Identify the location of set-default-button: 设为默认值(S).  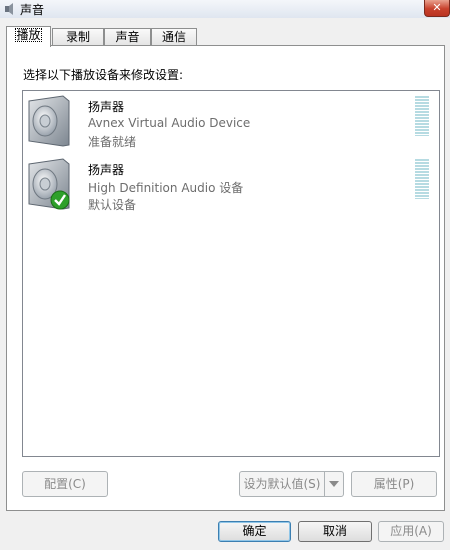
(291, 484).